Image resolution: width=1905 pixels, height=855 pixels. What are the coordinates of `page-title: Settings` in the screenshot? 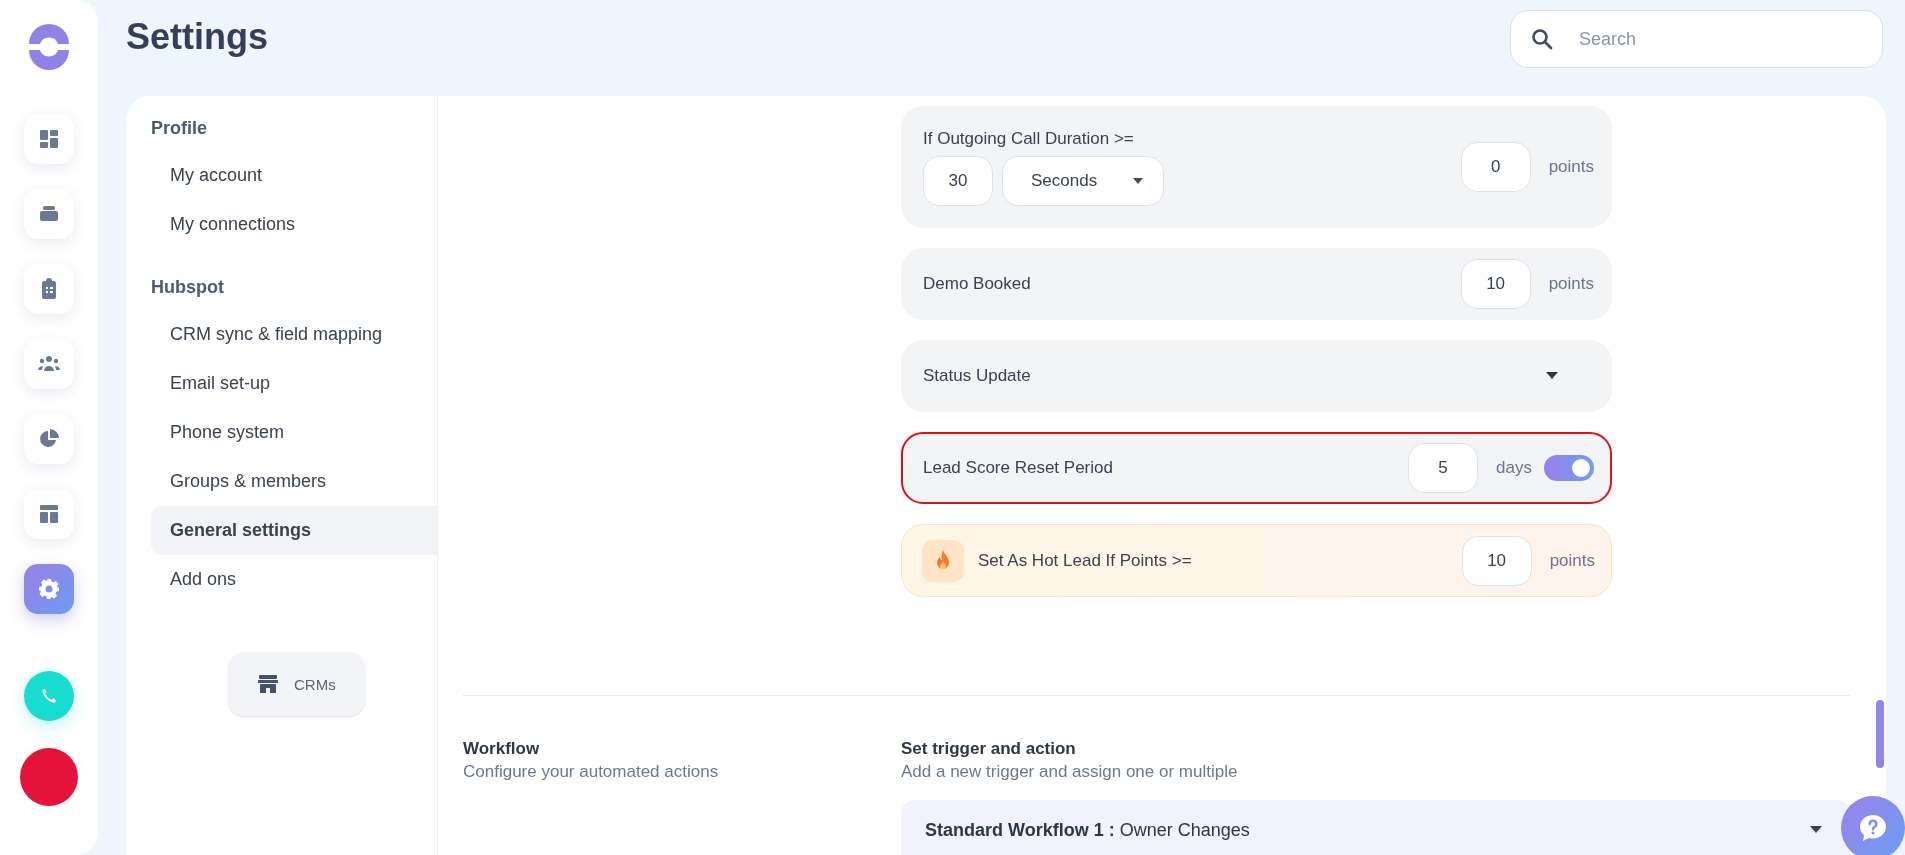 It's located at (197, 37).